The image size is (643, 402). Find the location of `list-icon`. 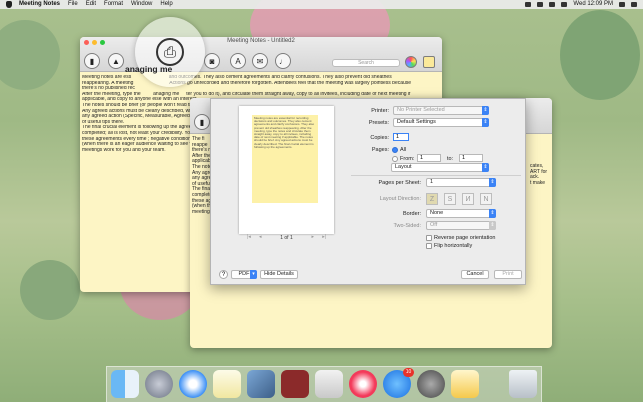

list-icon is located at coordinates (634, 4).